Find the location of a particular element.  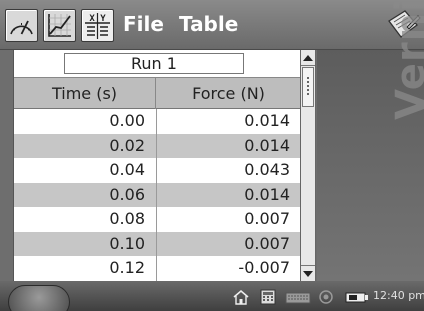

home-icon is located at coordinates (241, 297).